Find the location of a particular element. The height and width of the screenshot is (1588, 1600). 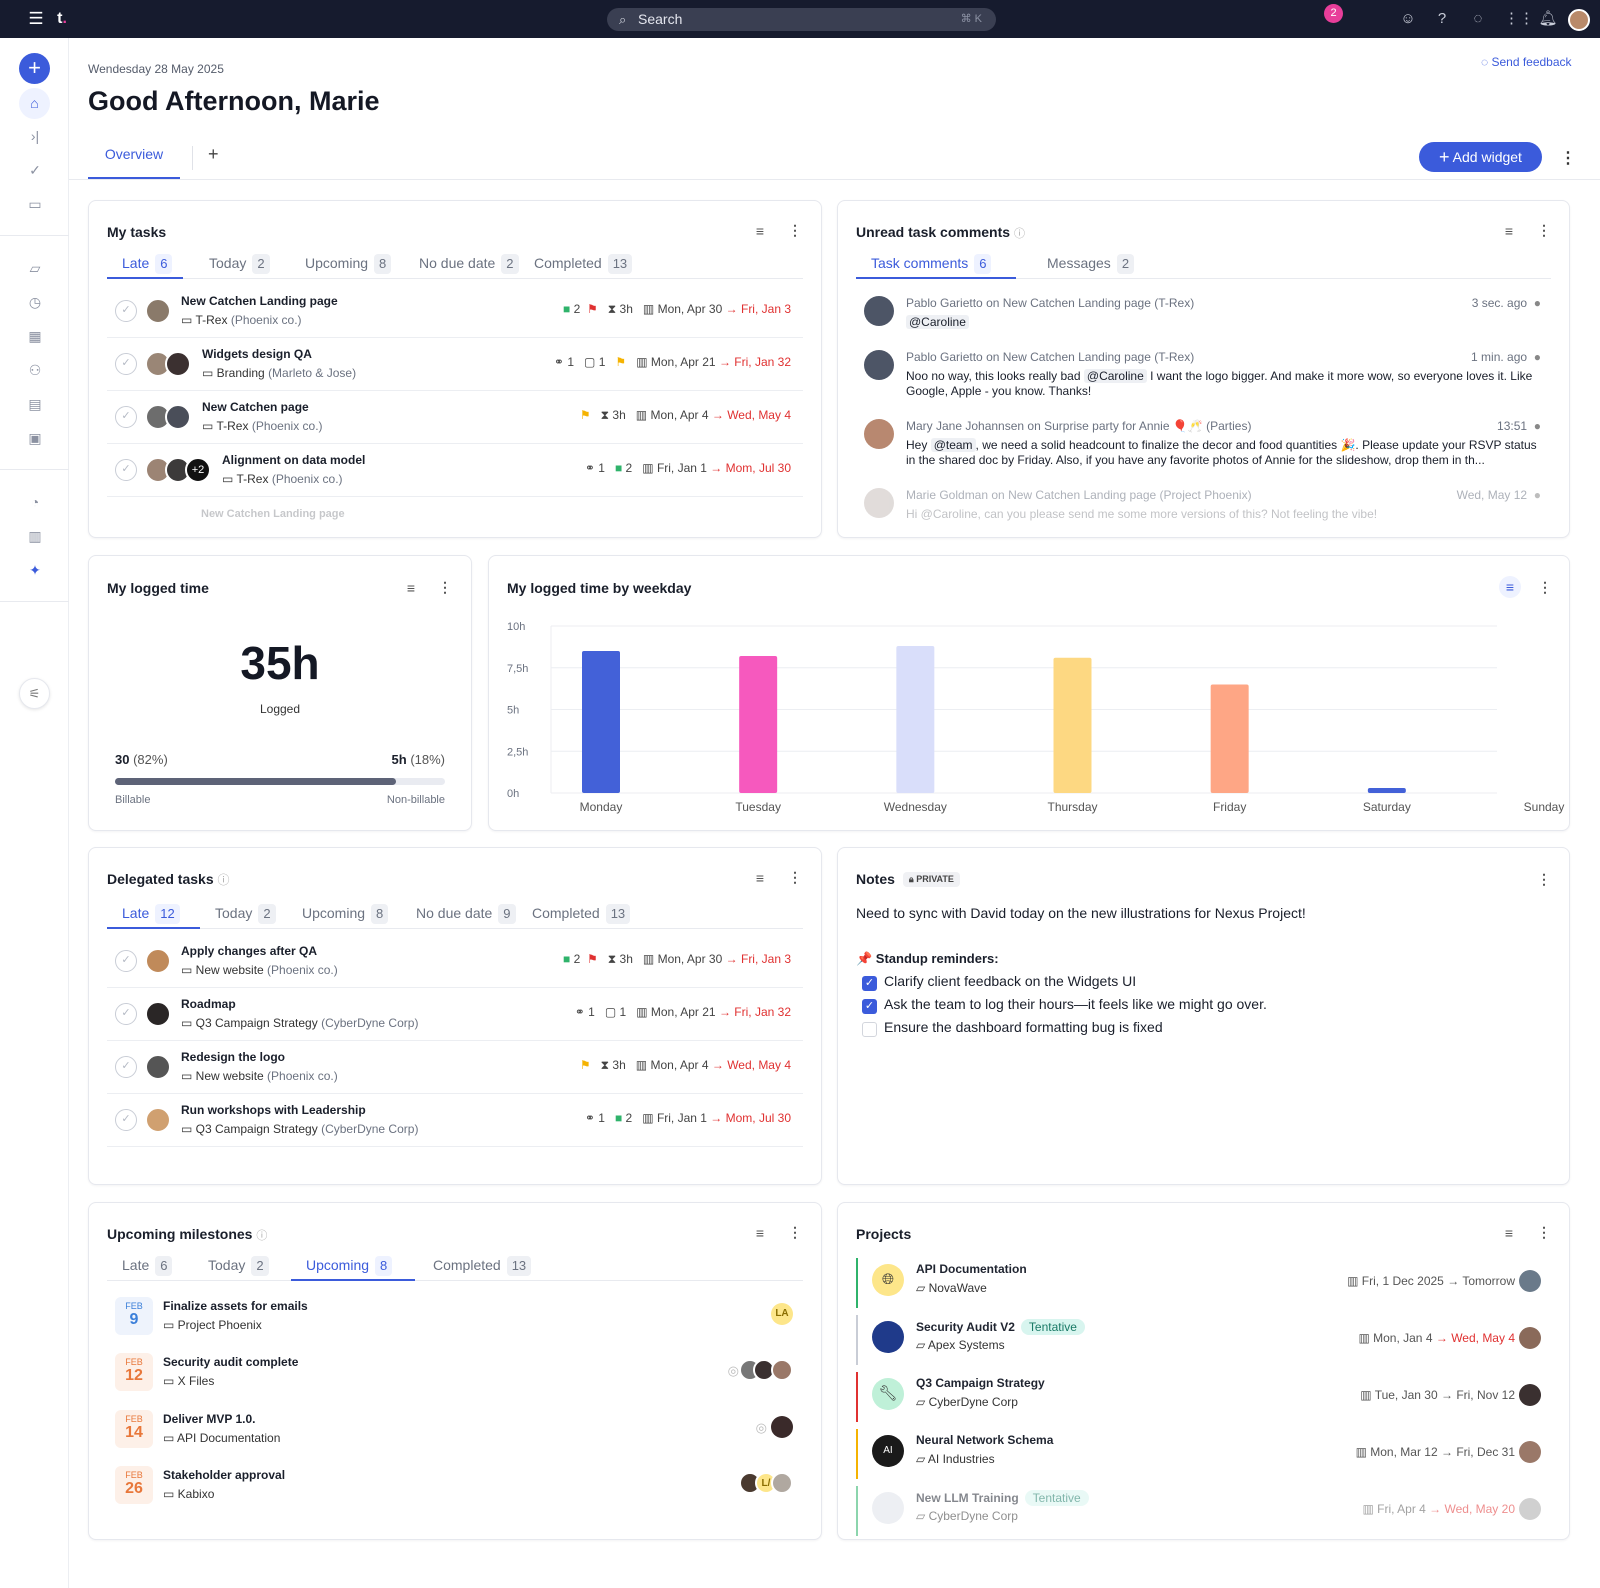

notification-badge: 2 is located at coordinates (1333, 13).